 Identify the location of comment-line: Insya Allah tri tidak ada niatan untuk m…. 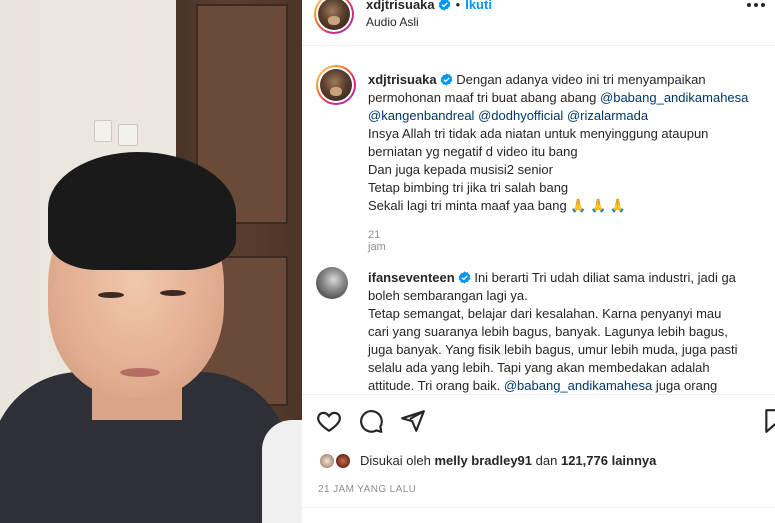
(538, 133).